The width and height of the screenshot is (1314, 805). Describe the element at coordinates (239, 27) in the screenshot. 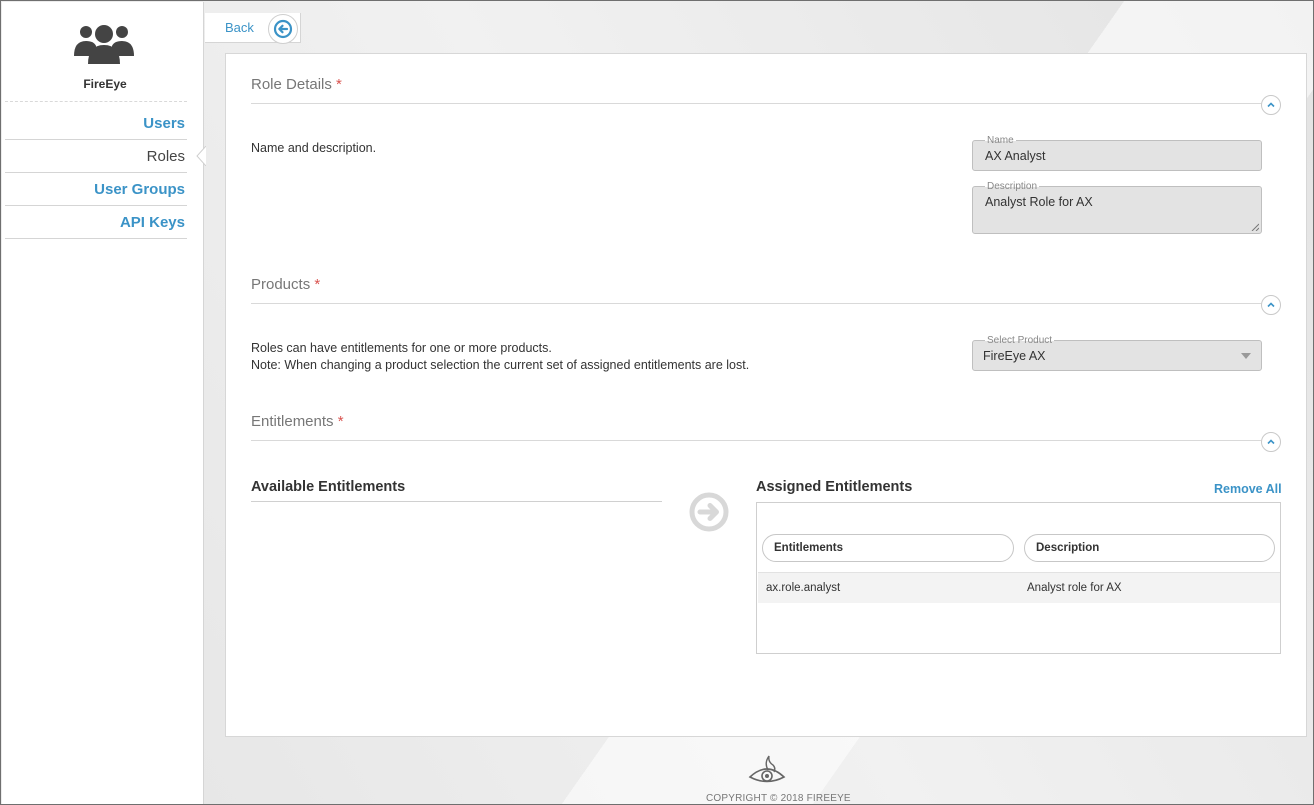

I see `back-link: Back` at that location.